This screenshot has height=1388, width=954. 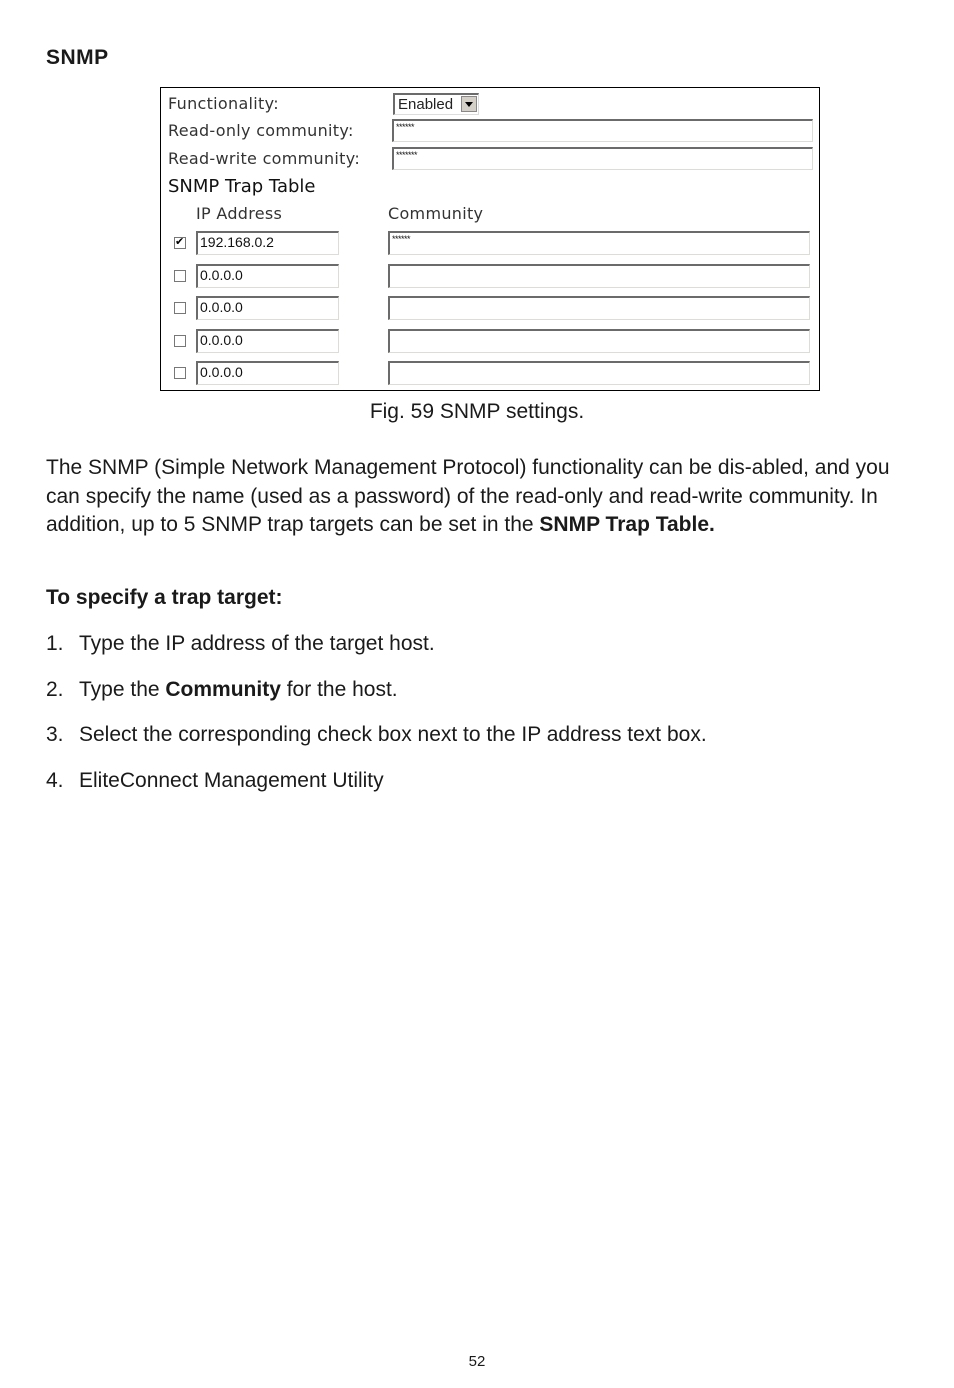 I want to click on step-item: 2. Type the Community for the host., so click(x=222, y=690).